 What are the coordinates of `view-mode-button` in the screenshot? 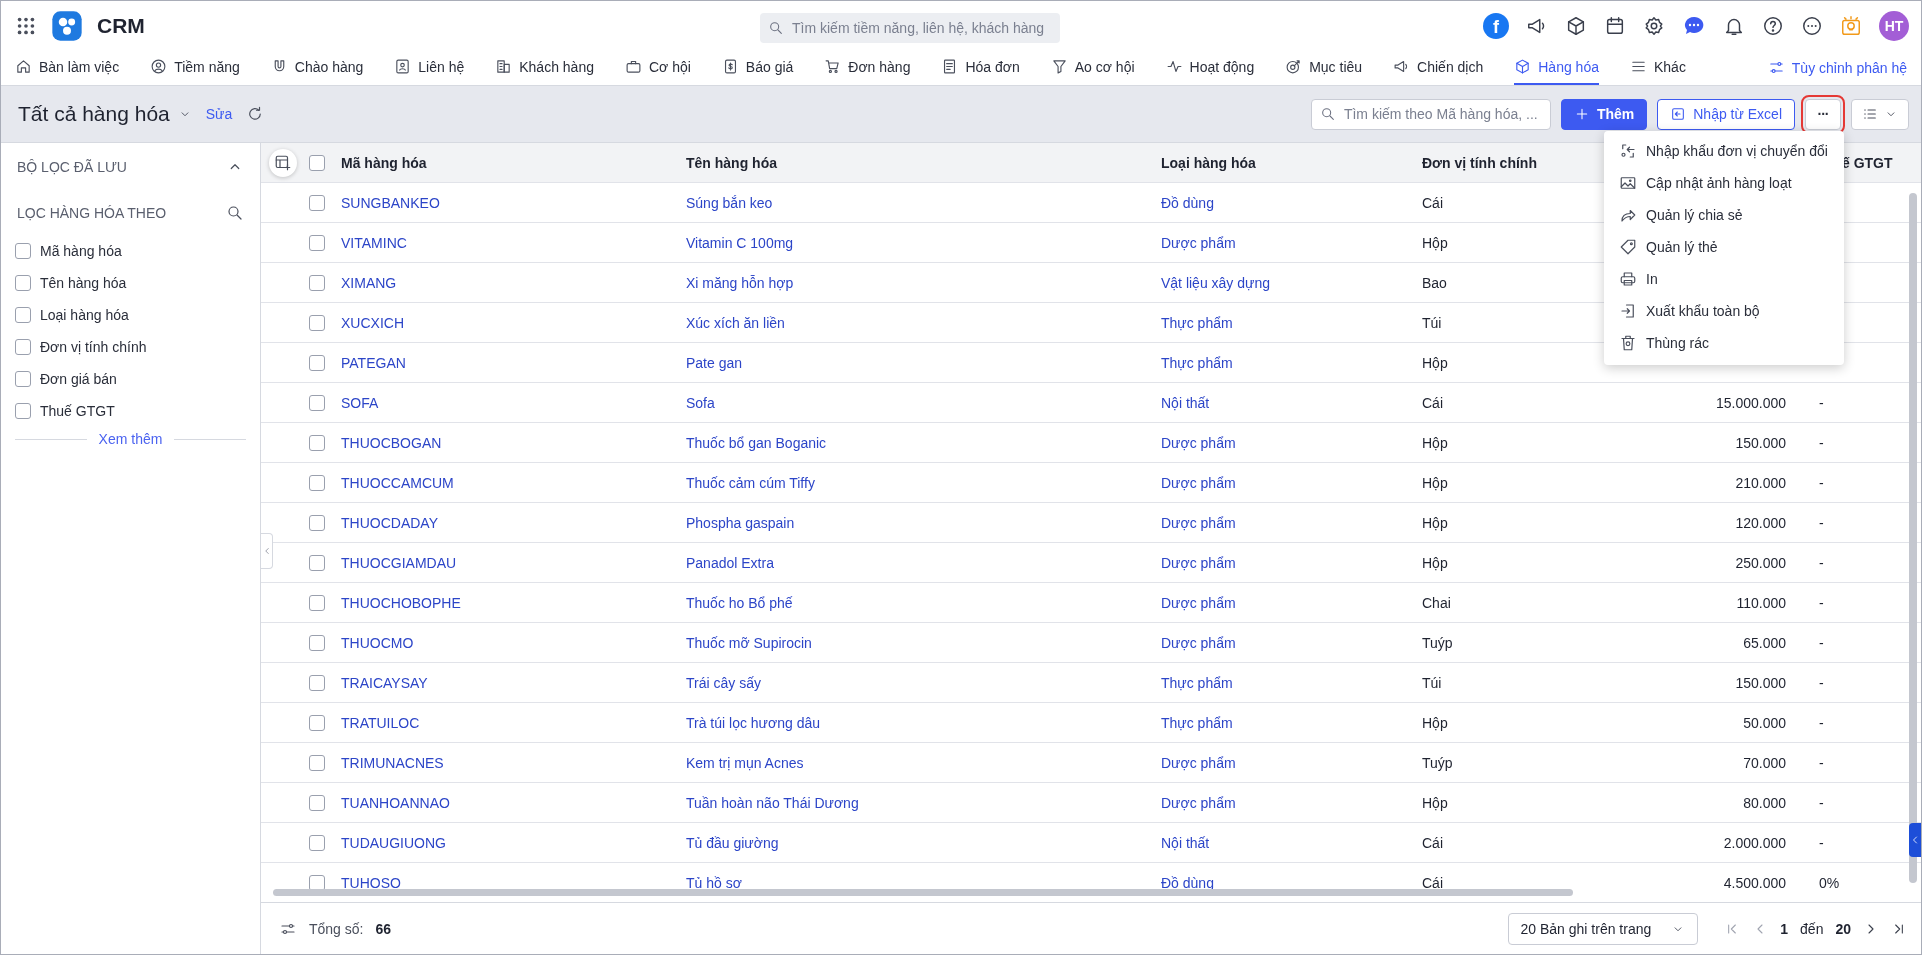 It's located at (1880, 114).